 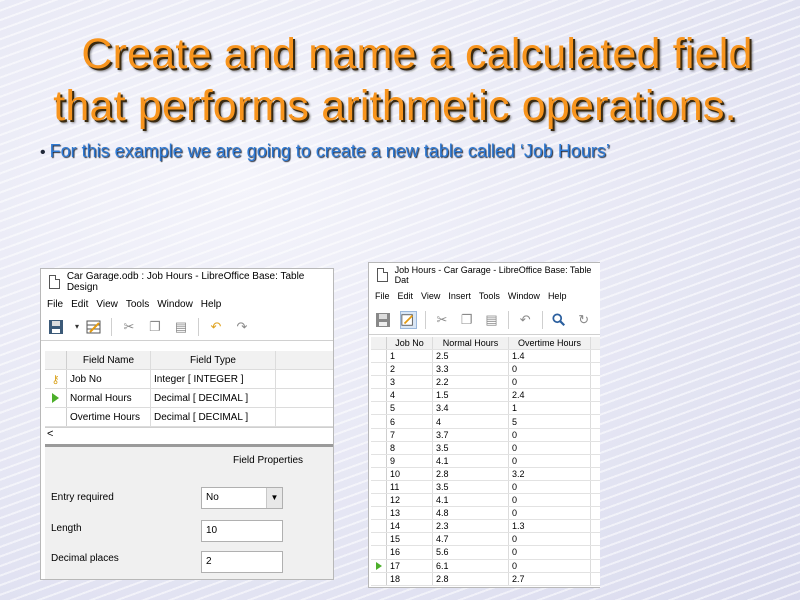 What do you see at coordinates (459, 296) in the screenshot?
I see `menu-insert: Insert` at bounding box center [459, 296].